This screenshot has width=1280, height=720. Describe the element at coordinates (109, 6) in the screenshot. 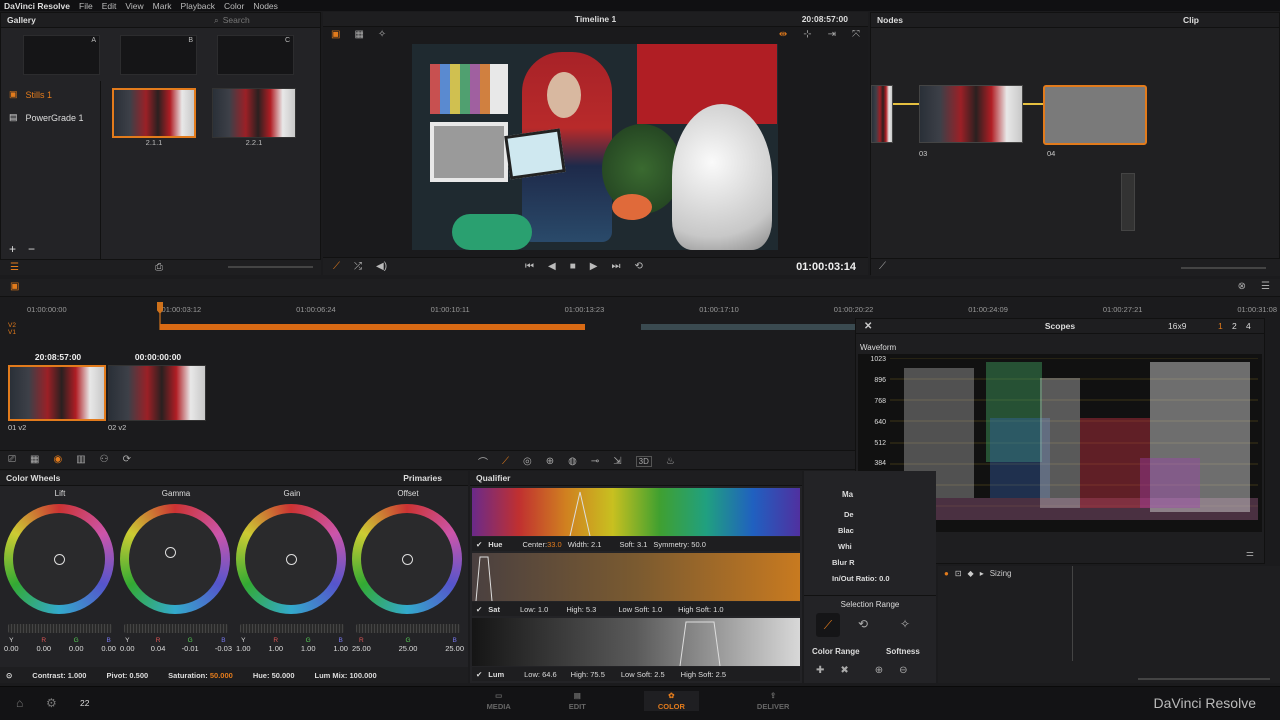

I see `menu-edit: Edit` at that location.